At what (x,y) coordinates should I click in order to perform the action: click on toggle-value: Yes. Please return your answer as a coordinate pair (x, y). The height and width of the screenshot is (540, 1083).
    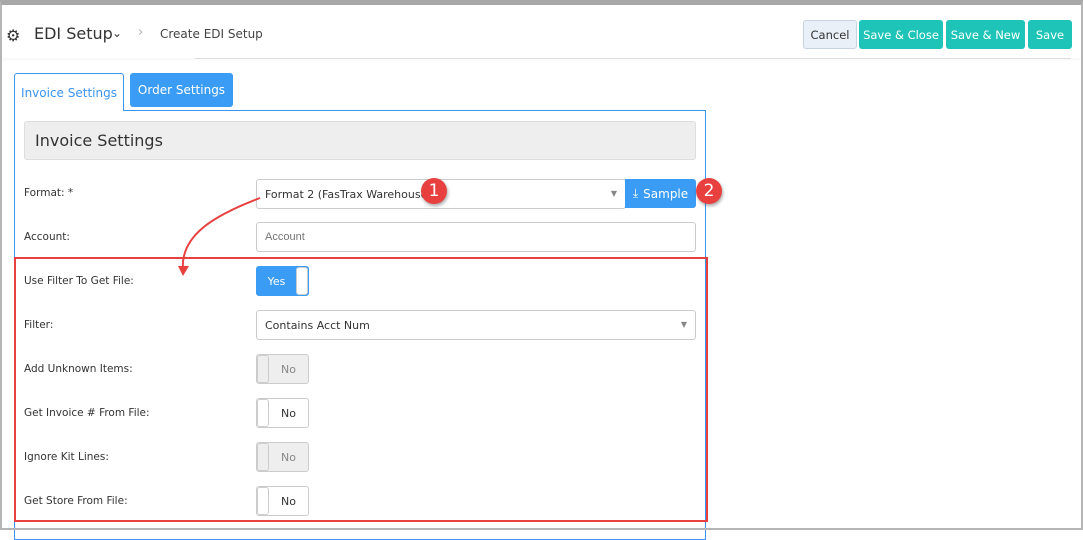
    Looking at the image, I should click on (276, 281).